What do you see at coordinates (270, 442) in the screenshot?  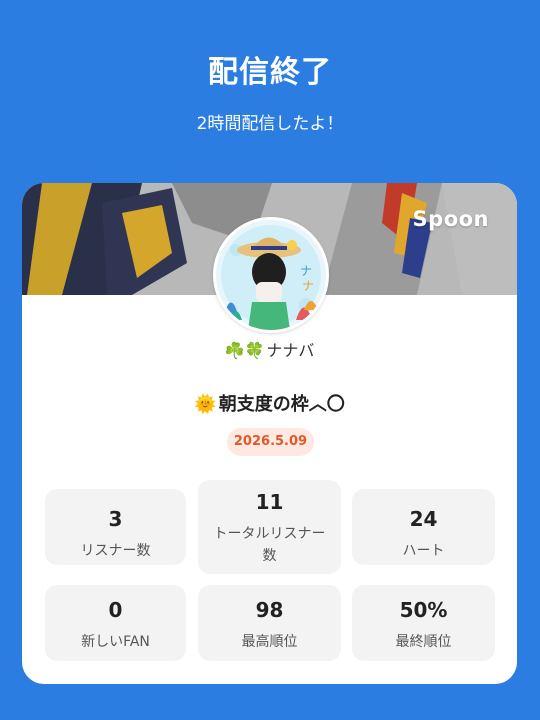 I see `date-badge: 2026.5.09` at bounding box center [270, 442].